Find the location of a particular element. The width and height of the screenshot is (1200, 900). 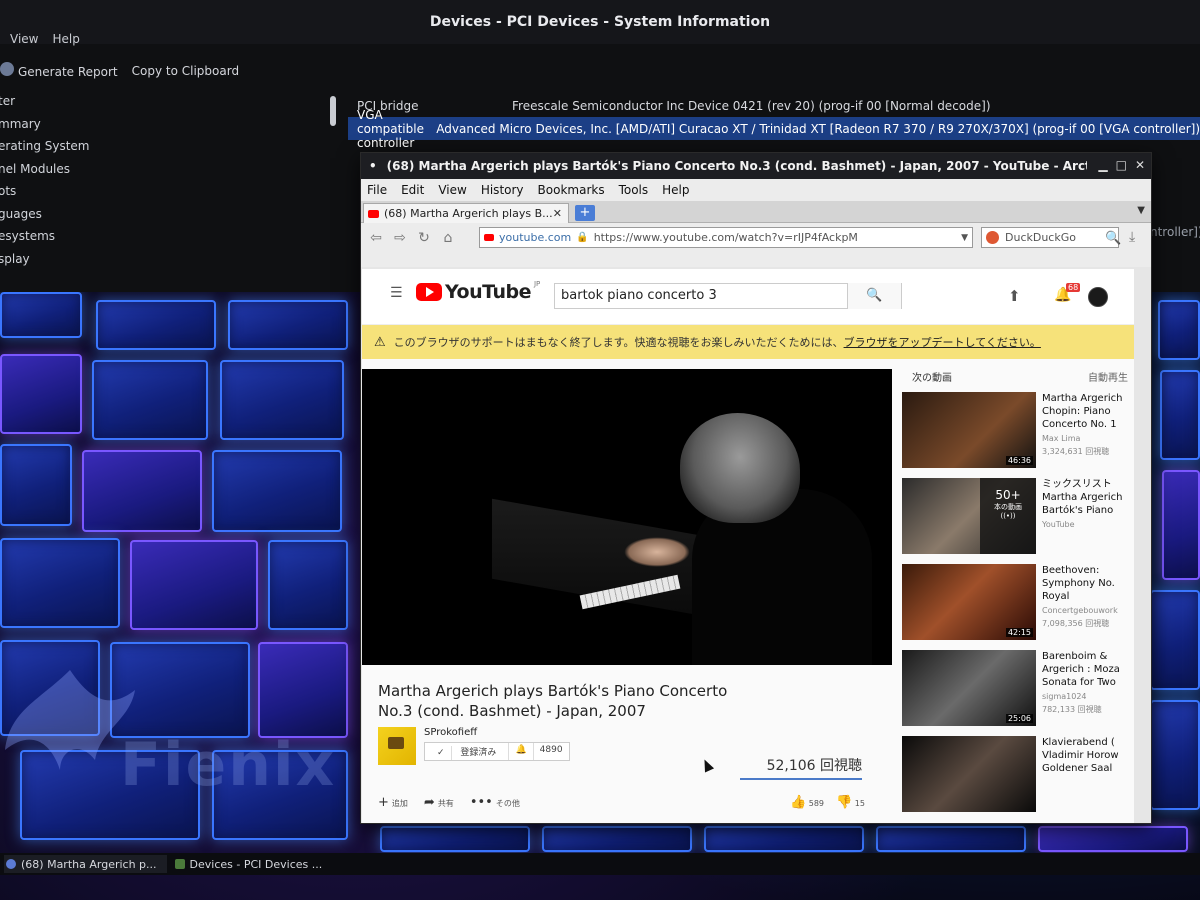

channel-name: SProkofieff is located at coordinates (497, 732).